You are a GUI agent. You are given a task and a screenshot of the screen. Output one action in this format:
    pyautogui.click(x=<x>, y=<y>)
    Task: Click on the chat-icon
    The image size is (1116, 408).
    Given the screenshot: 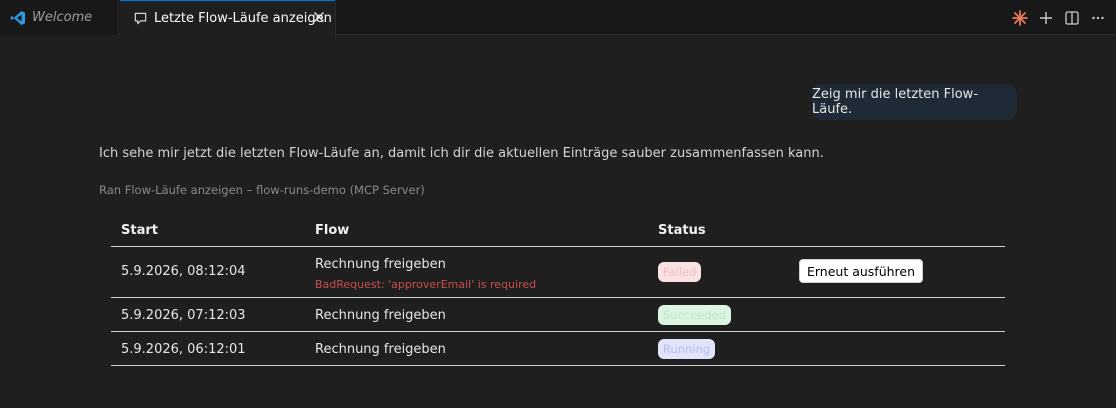 What is the action you would take?
    pyautogui.click(x=140, y=18)
    